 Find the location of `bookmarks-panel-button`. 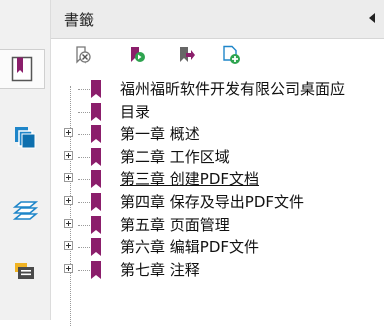

bookmarks-panel-button is located at coordinates (22, 69).